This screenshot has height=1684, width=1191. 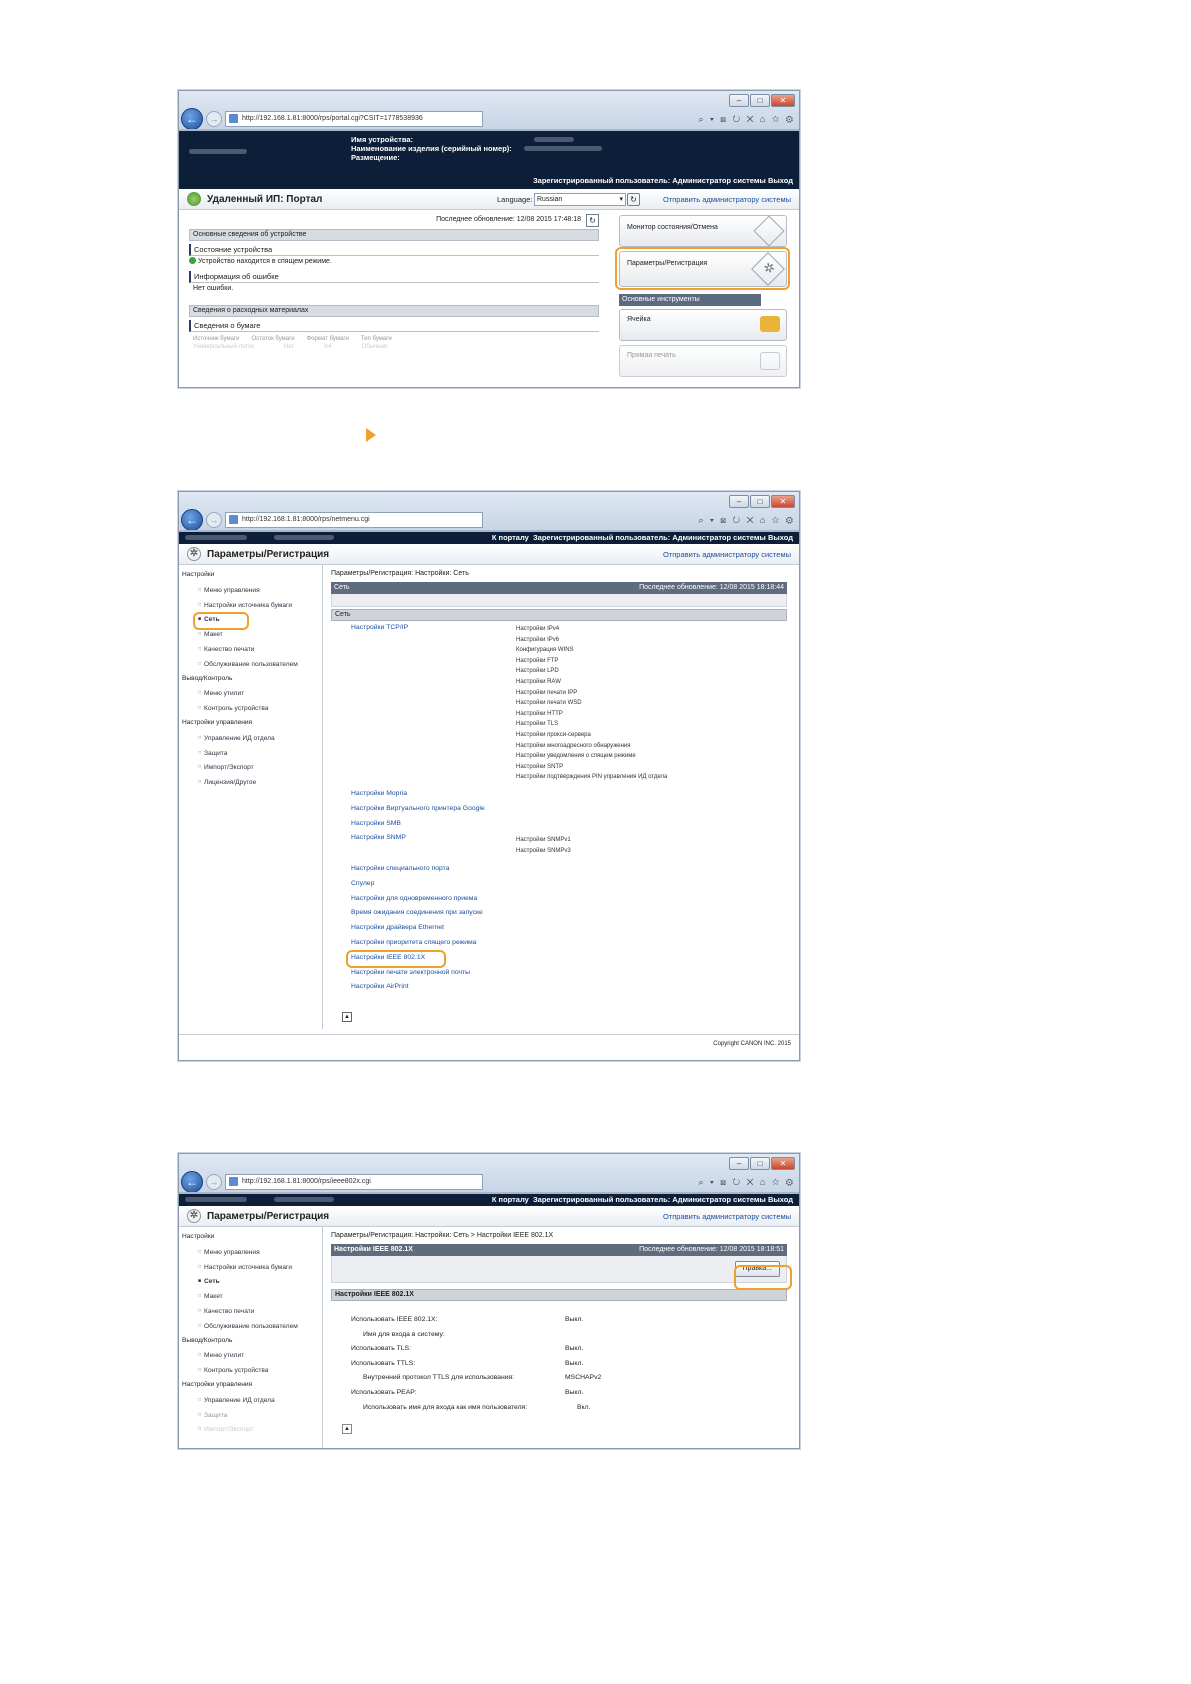 I want to click on link-snmp: Настройки SNMP, so click(x=378, y=837).